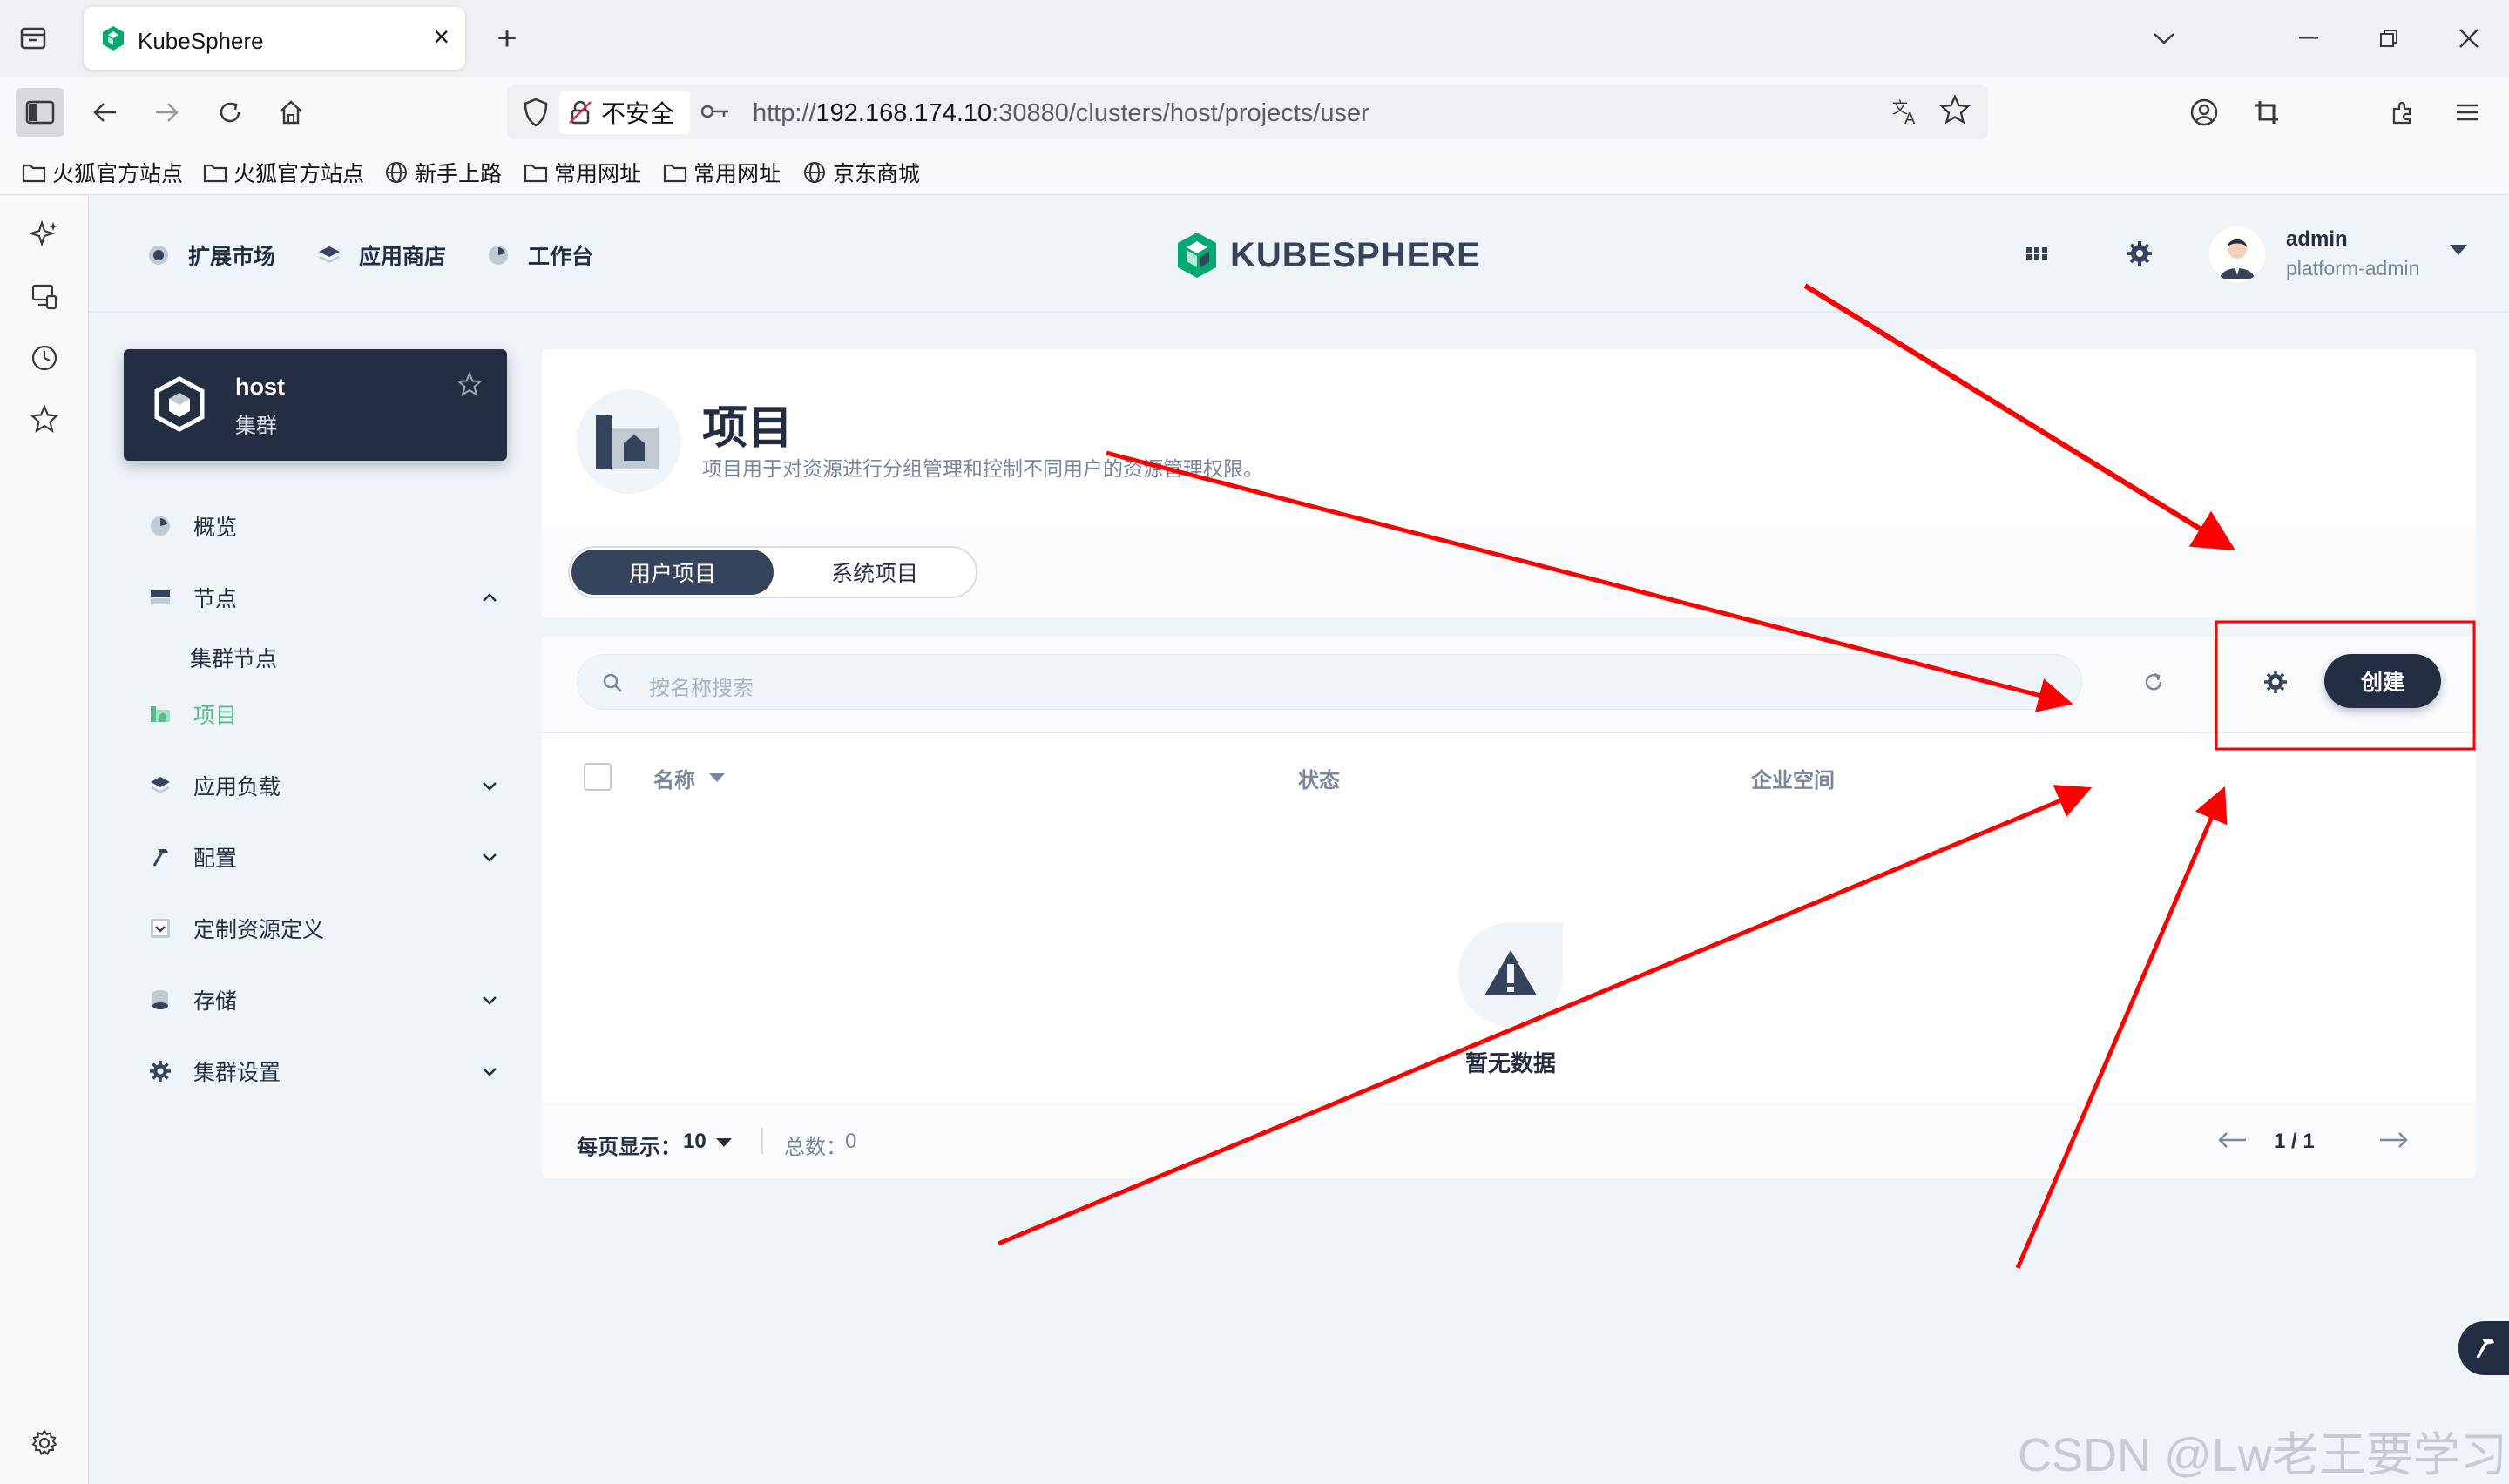 This screenshot has height=1484, width=2509. Describe the element at coordinates (315, 597) in the screenshot. I see `menu-nodes: 节点` at that location.